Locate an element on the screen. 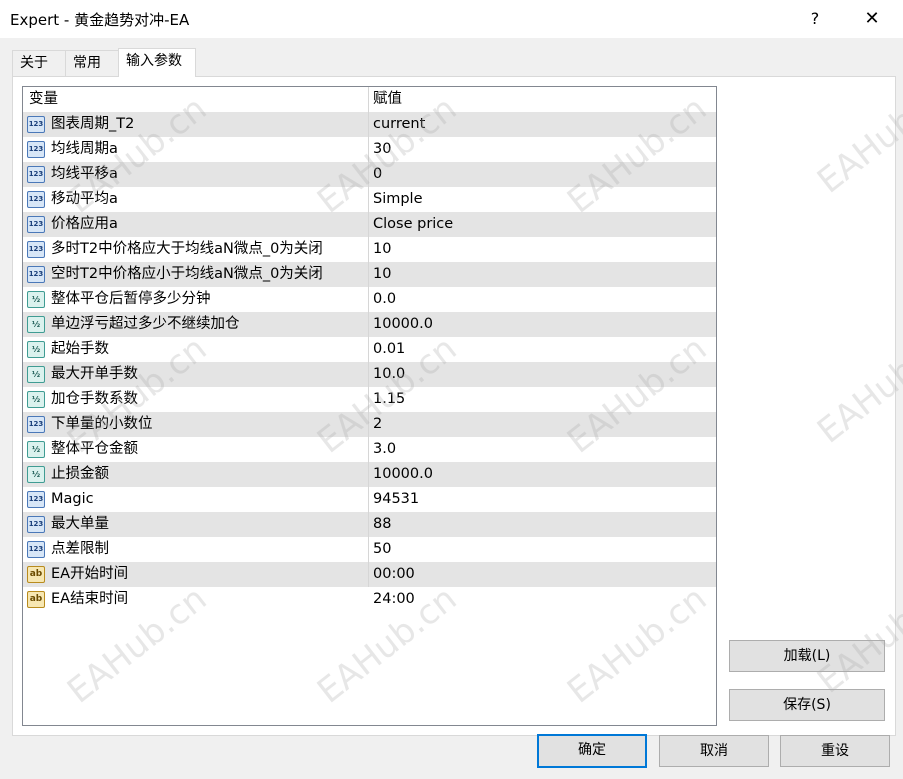 The width and height of the screenshot is (903, 779). load-button: 加载(L) is located at coordinates (807, 656).